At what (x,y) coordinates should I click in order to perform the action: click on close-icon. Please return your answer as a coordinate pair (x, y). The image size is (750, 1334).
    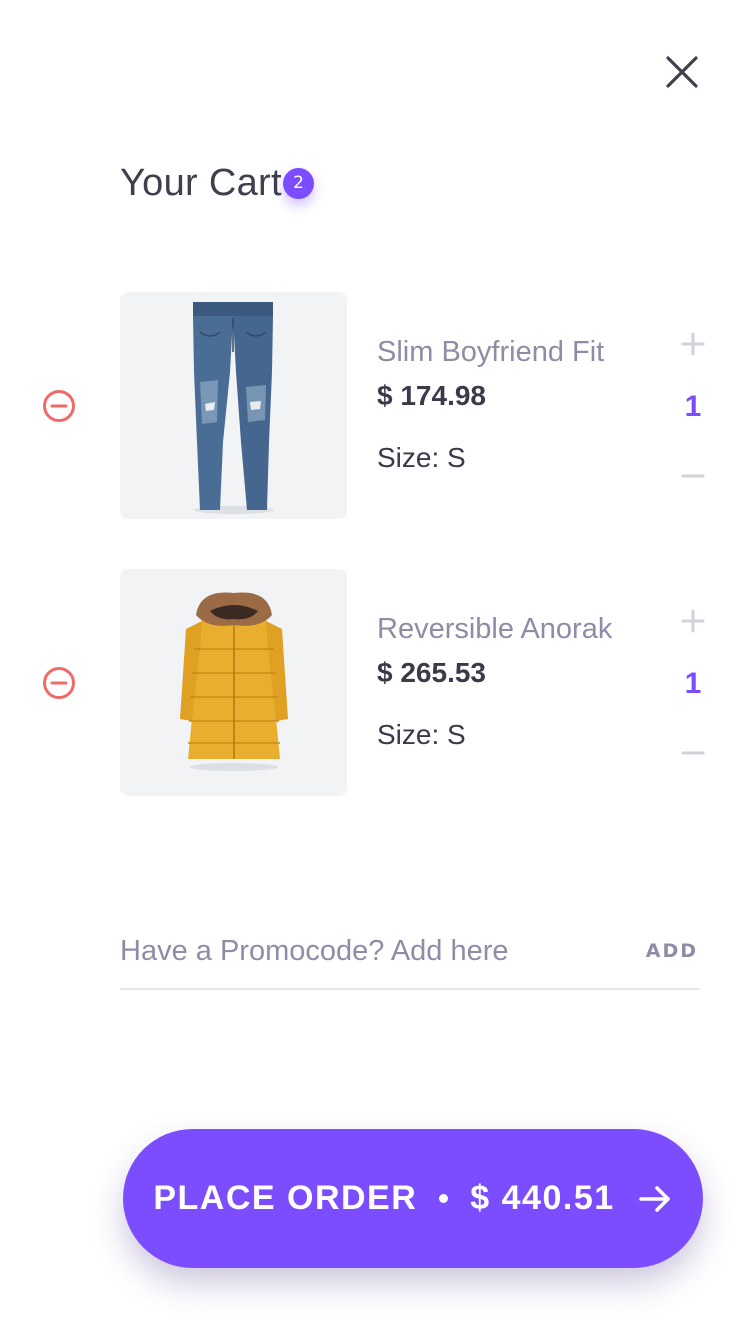
    Looking at the image, I should click on (682, 72).